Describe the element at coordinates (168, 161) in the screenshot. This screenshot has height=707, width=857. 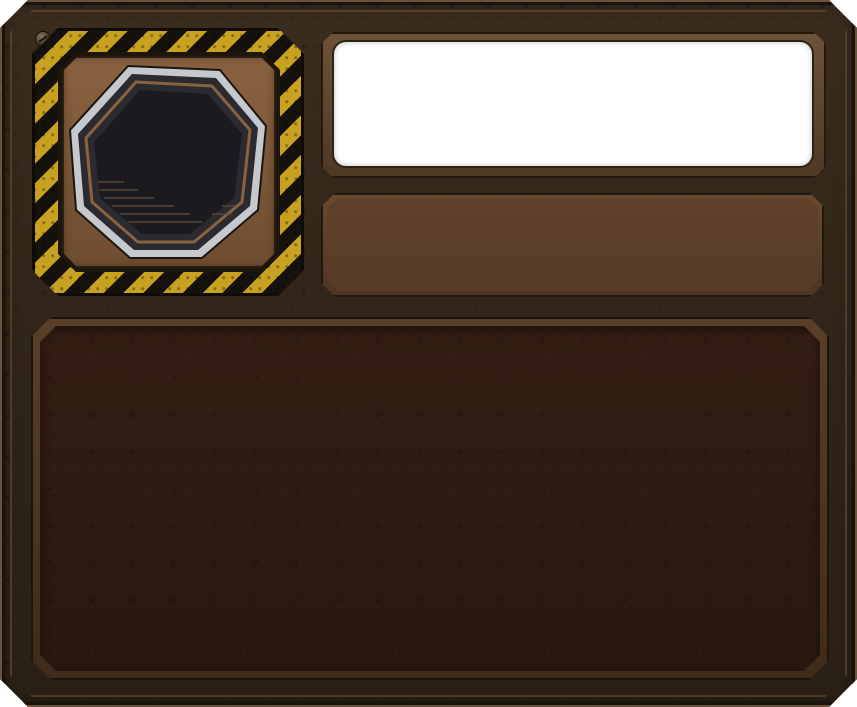
I see `octagon-portrait-icon` at that location.